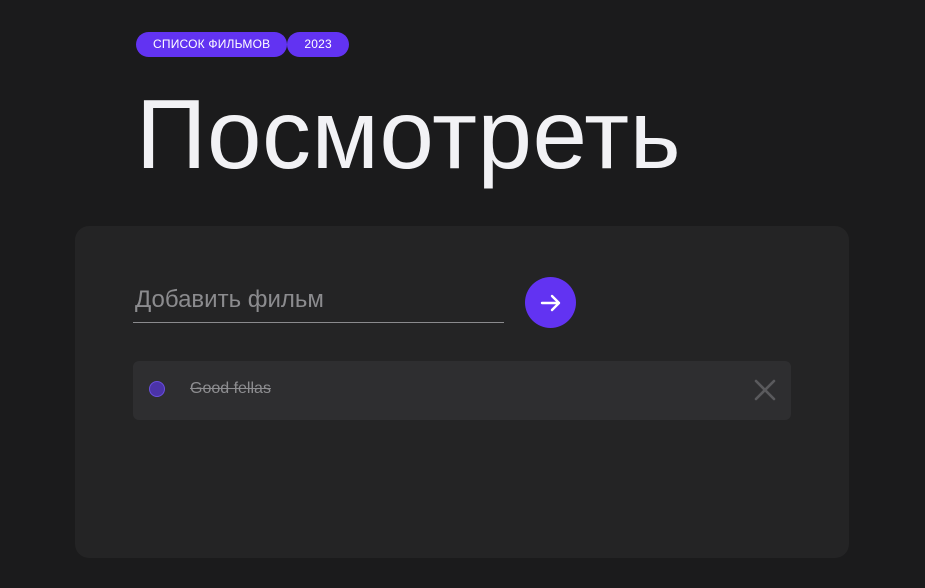 This screenshot has width=925, height=588. I want to click on film-list: Good fellas, so click(462, 390).